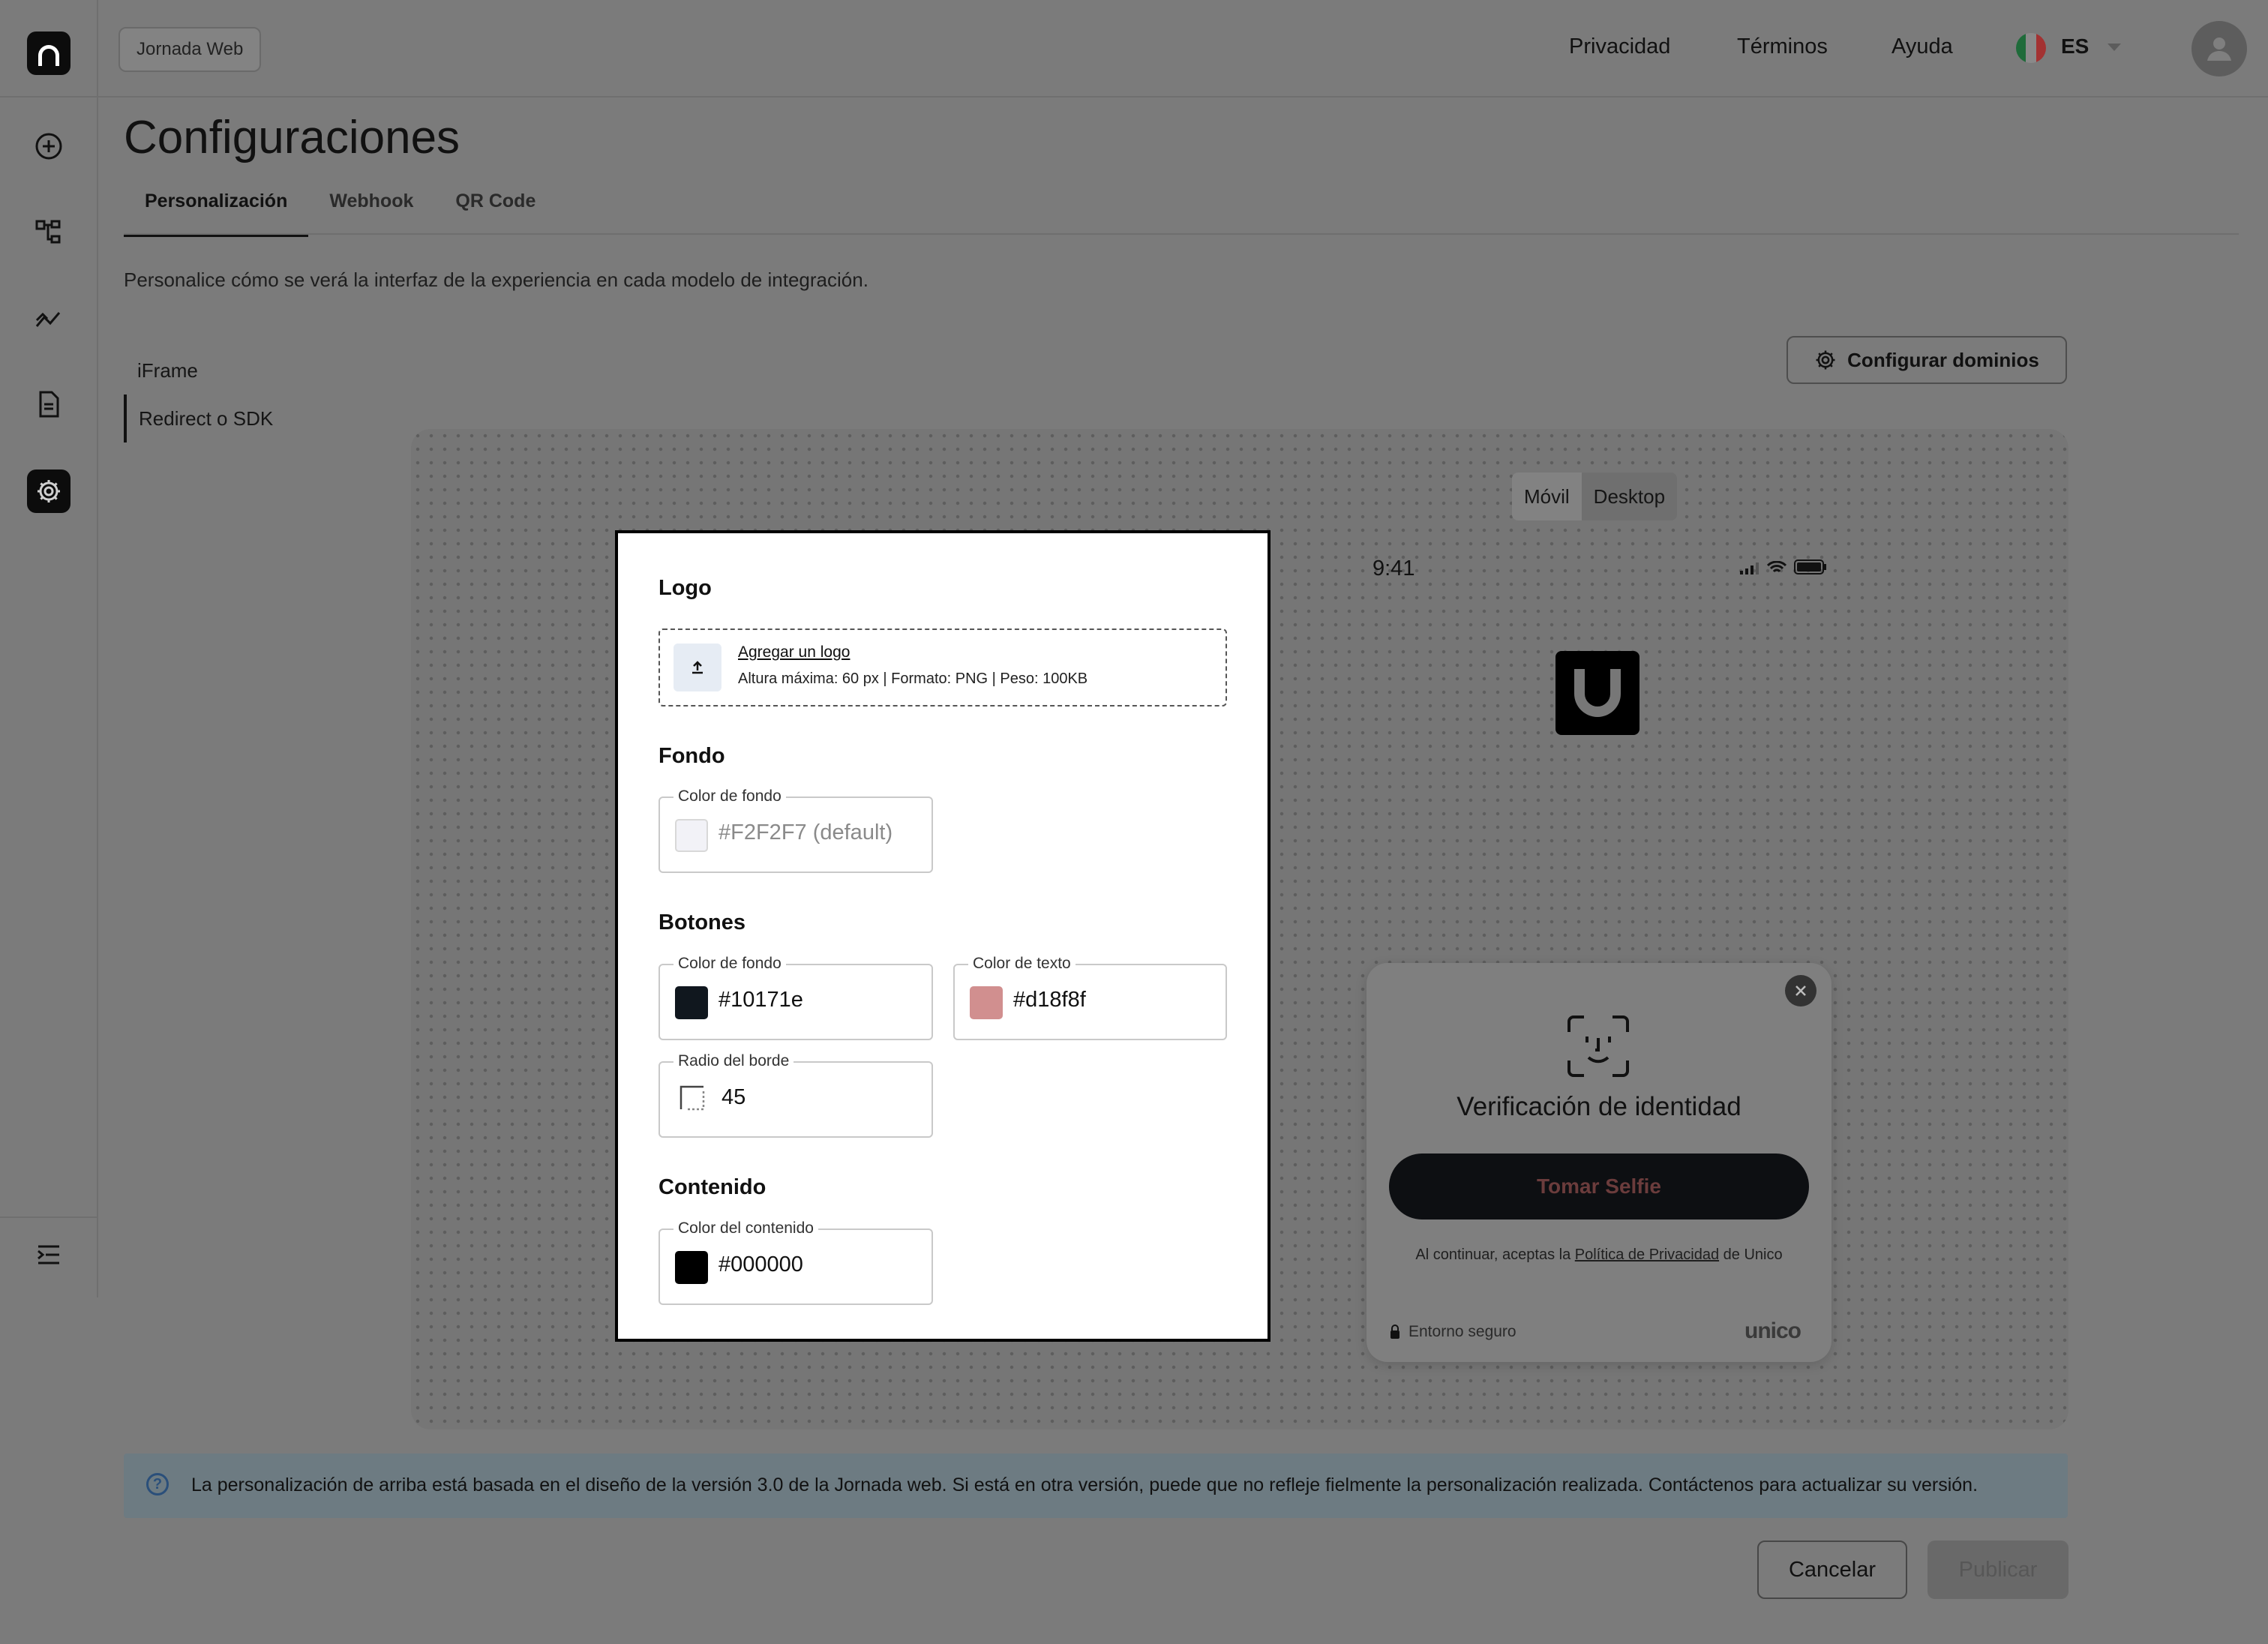  What do you see at coordinates (1599, 1187) in the screenshot?
I see `take-selfie-button: Tomar Selfie` at bounding box center [1599, 1187].